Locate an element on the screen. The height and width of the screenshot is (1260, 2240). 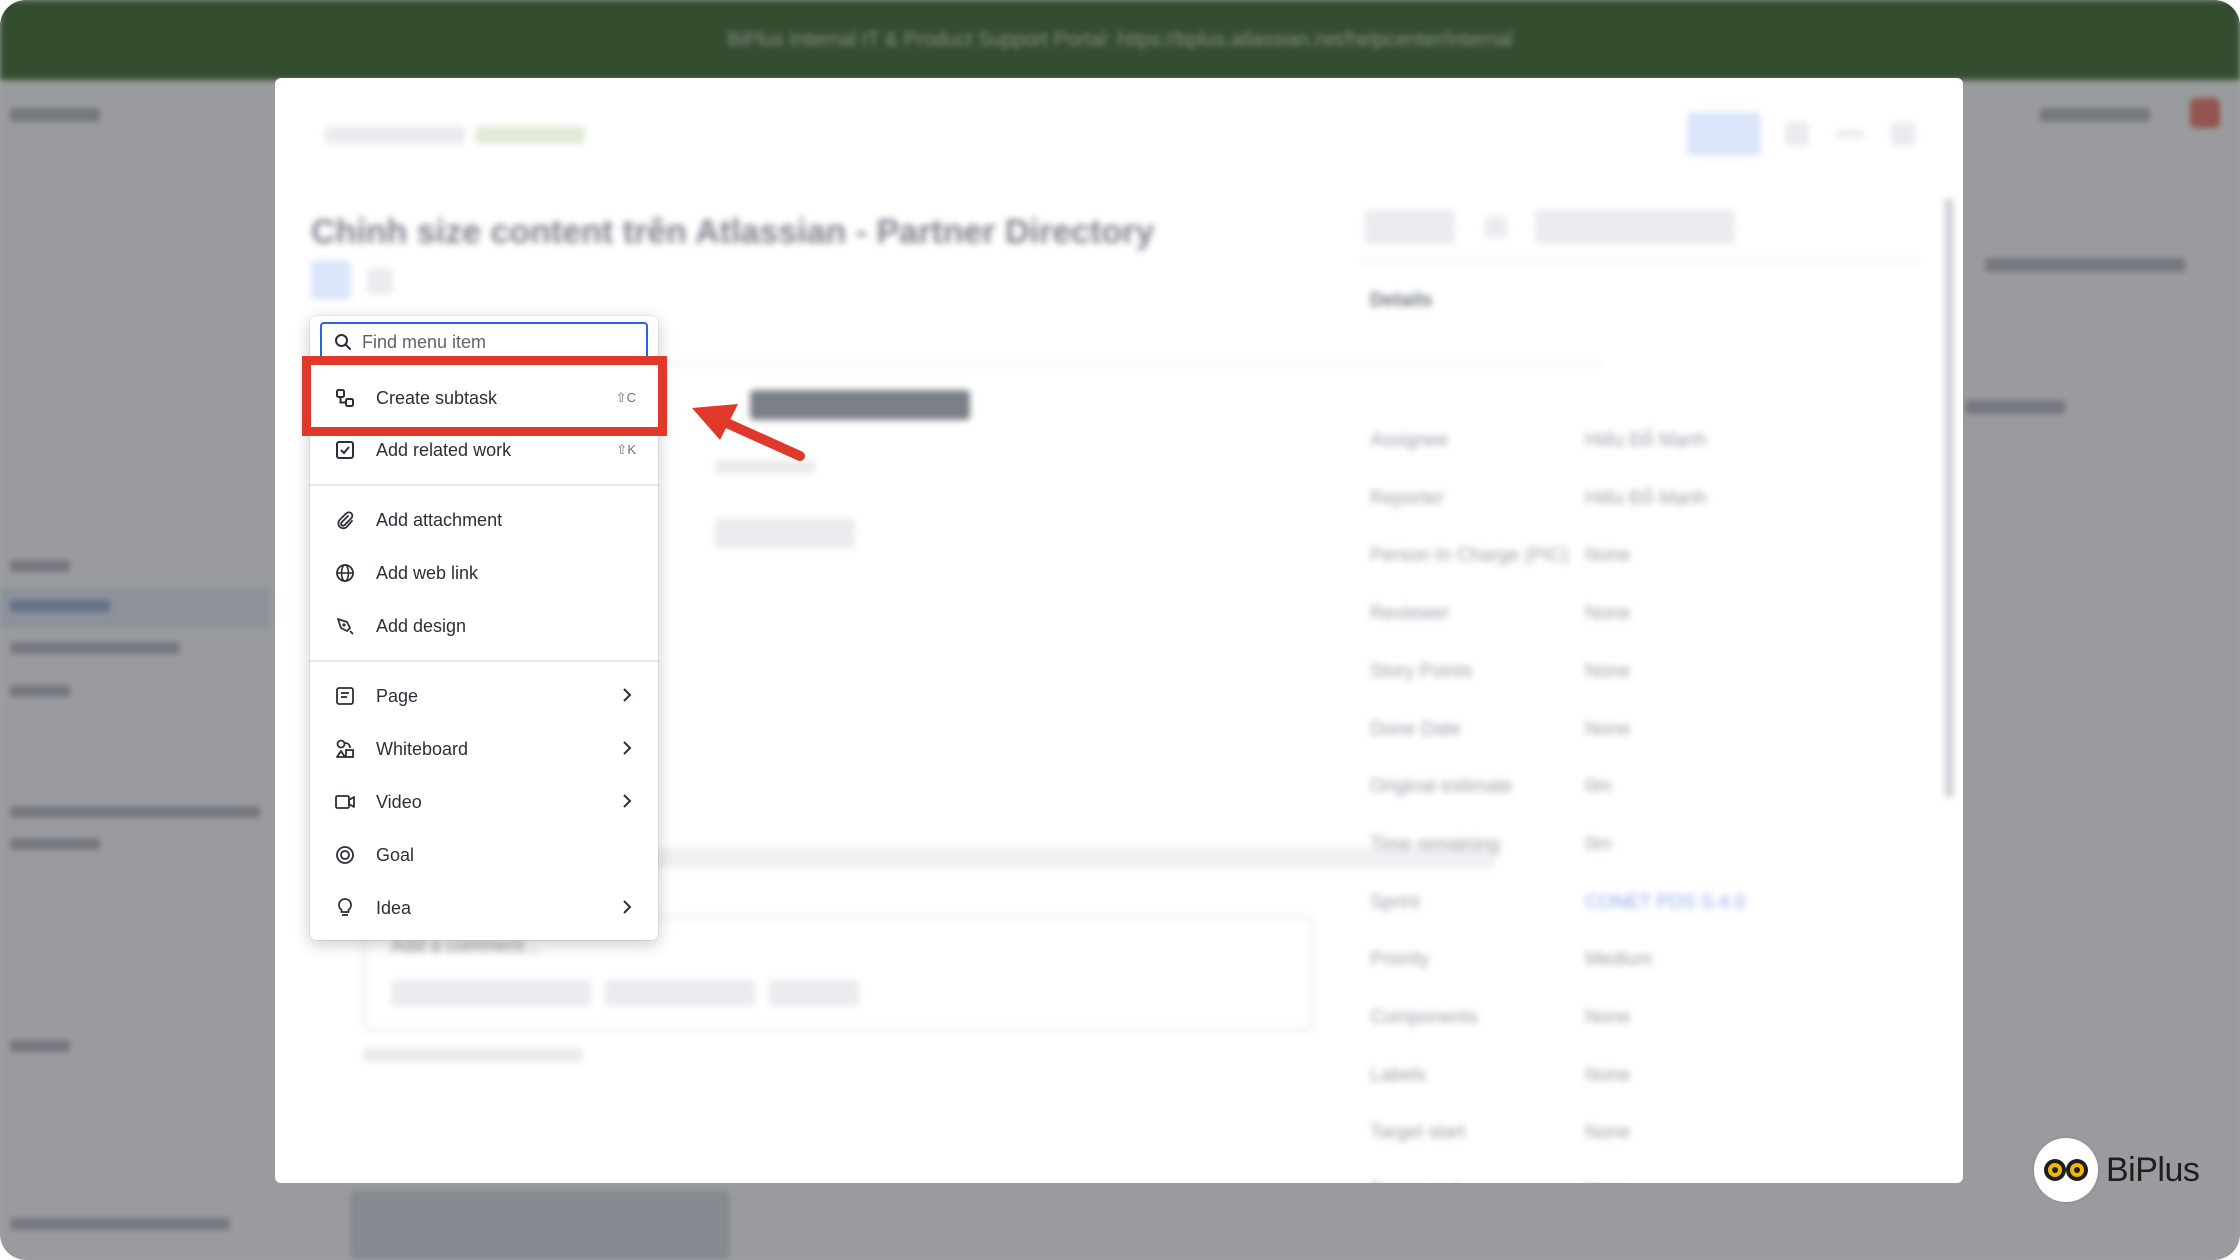
menu-item-add-design: Add design is located at coordinates (484, 626).